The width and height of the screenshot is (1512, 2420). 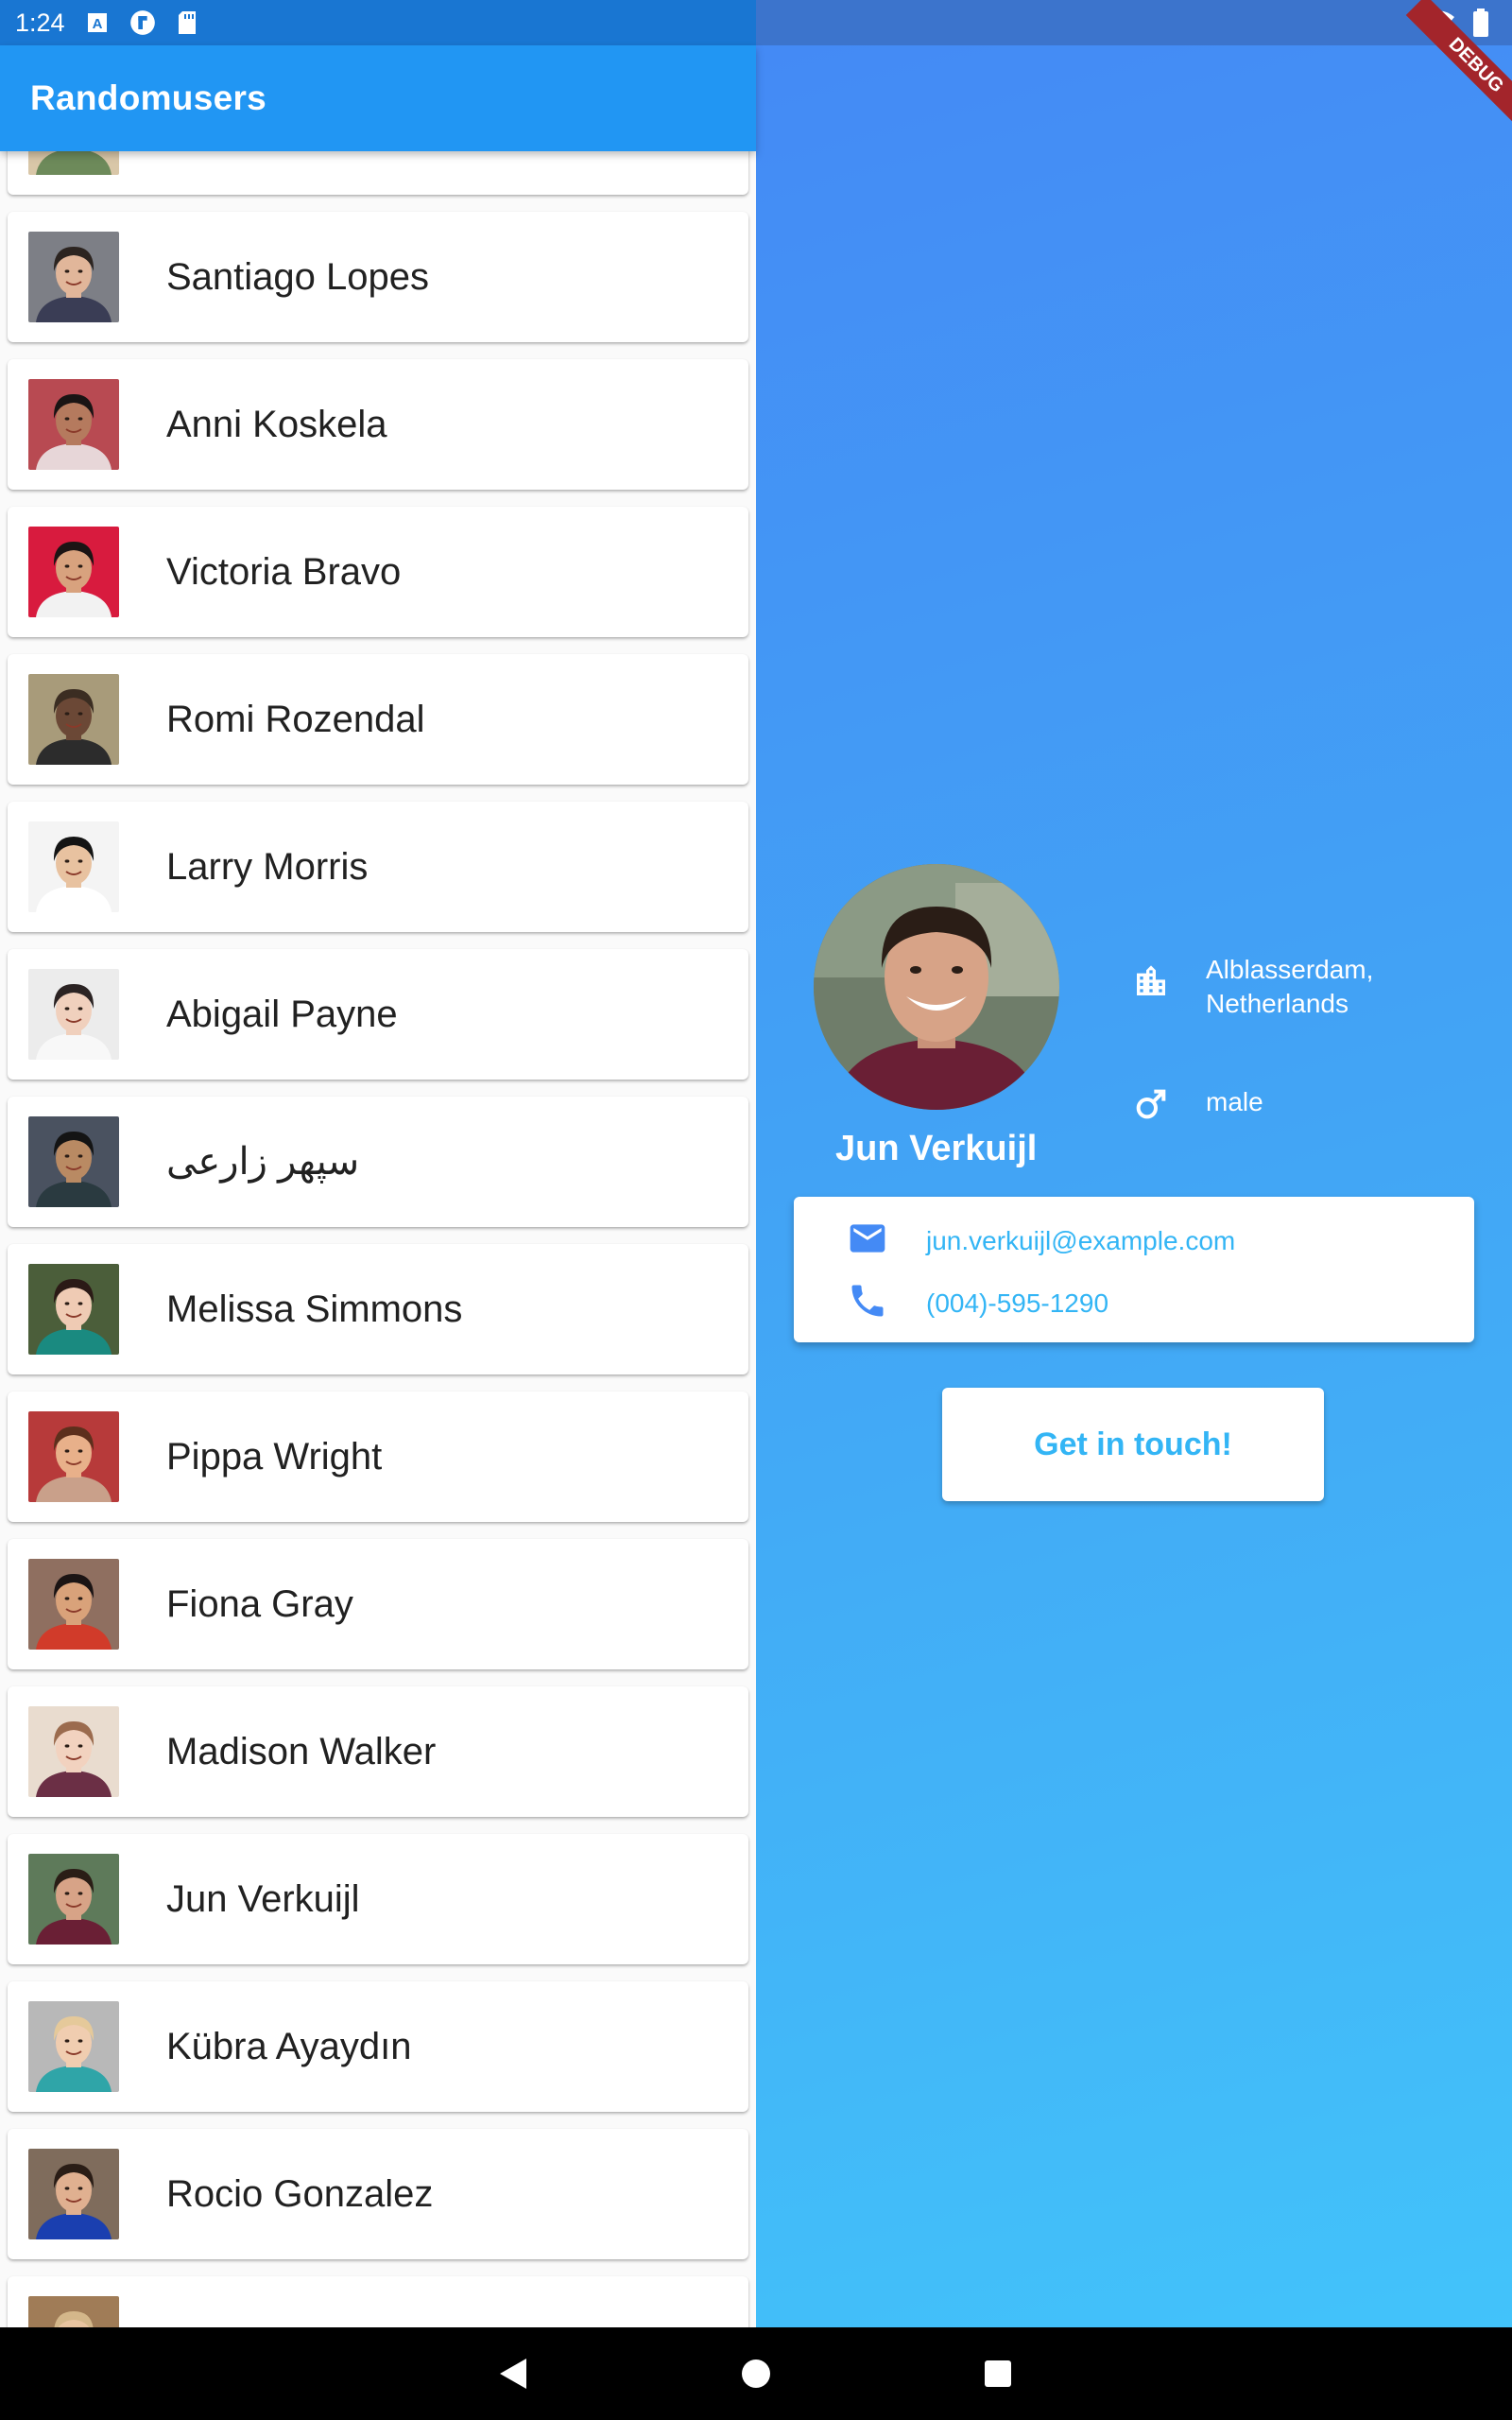 What do you see at coordinates (300, 2193) in the screenshot?
I see `user-name: Rocio Gonzalez` at bounding box center [300, 2193].